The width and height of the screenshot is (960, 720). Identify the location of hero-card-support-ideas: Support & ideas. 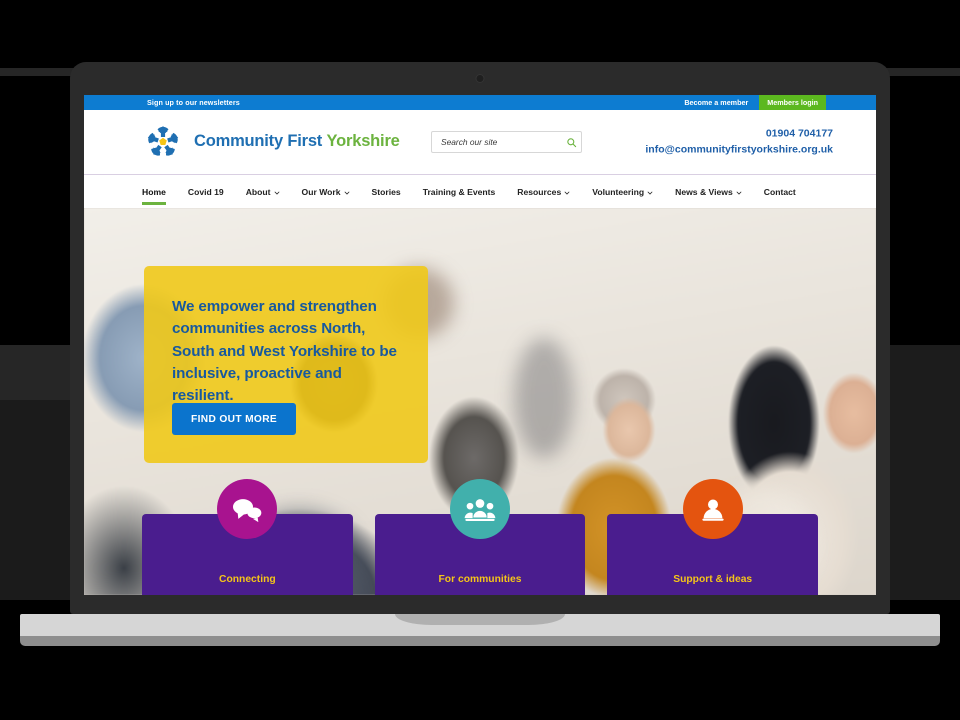
(713, 537).